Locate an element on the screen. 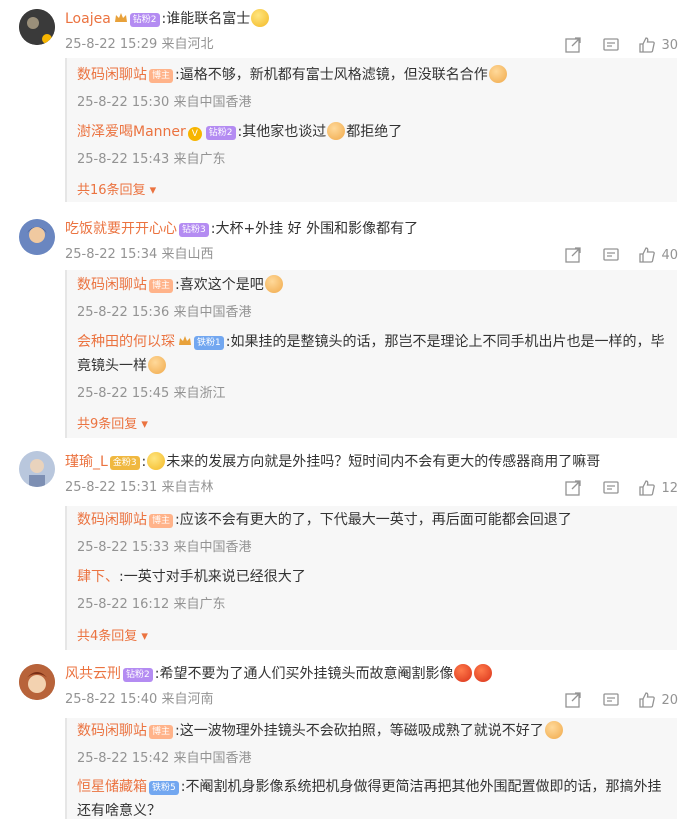  username: 会种田的何以琛 is located at coordinates (126, 342).